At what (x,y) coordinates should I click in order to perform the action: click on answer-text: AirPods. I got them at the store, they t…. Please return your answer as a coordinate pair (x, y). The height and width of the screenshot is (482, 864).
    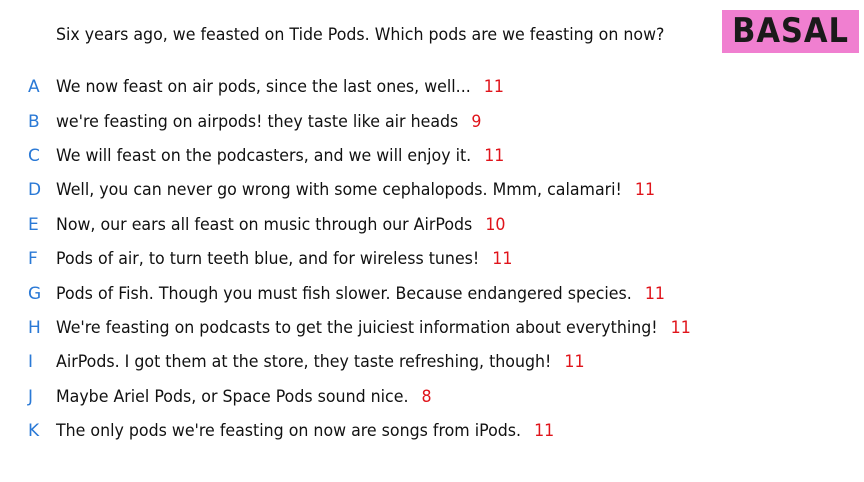
    Looking at the image, I should click on (304, 362).